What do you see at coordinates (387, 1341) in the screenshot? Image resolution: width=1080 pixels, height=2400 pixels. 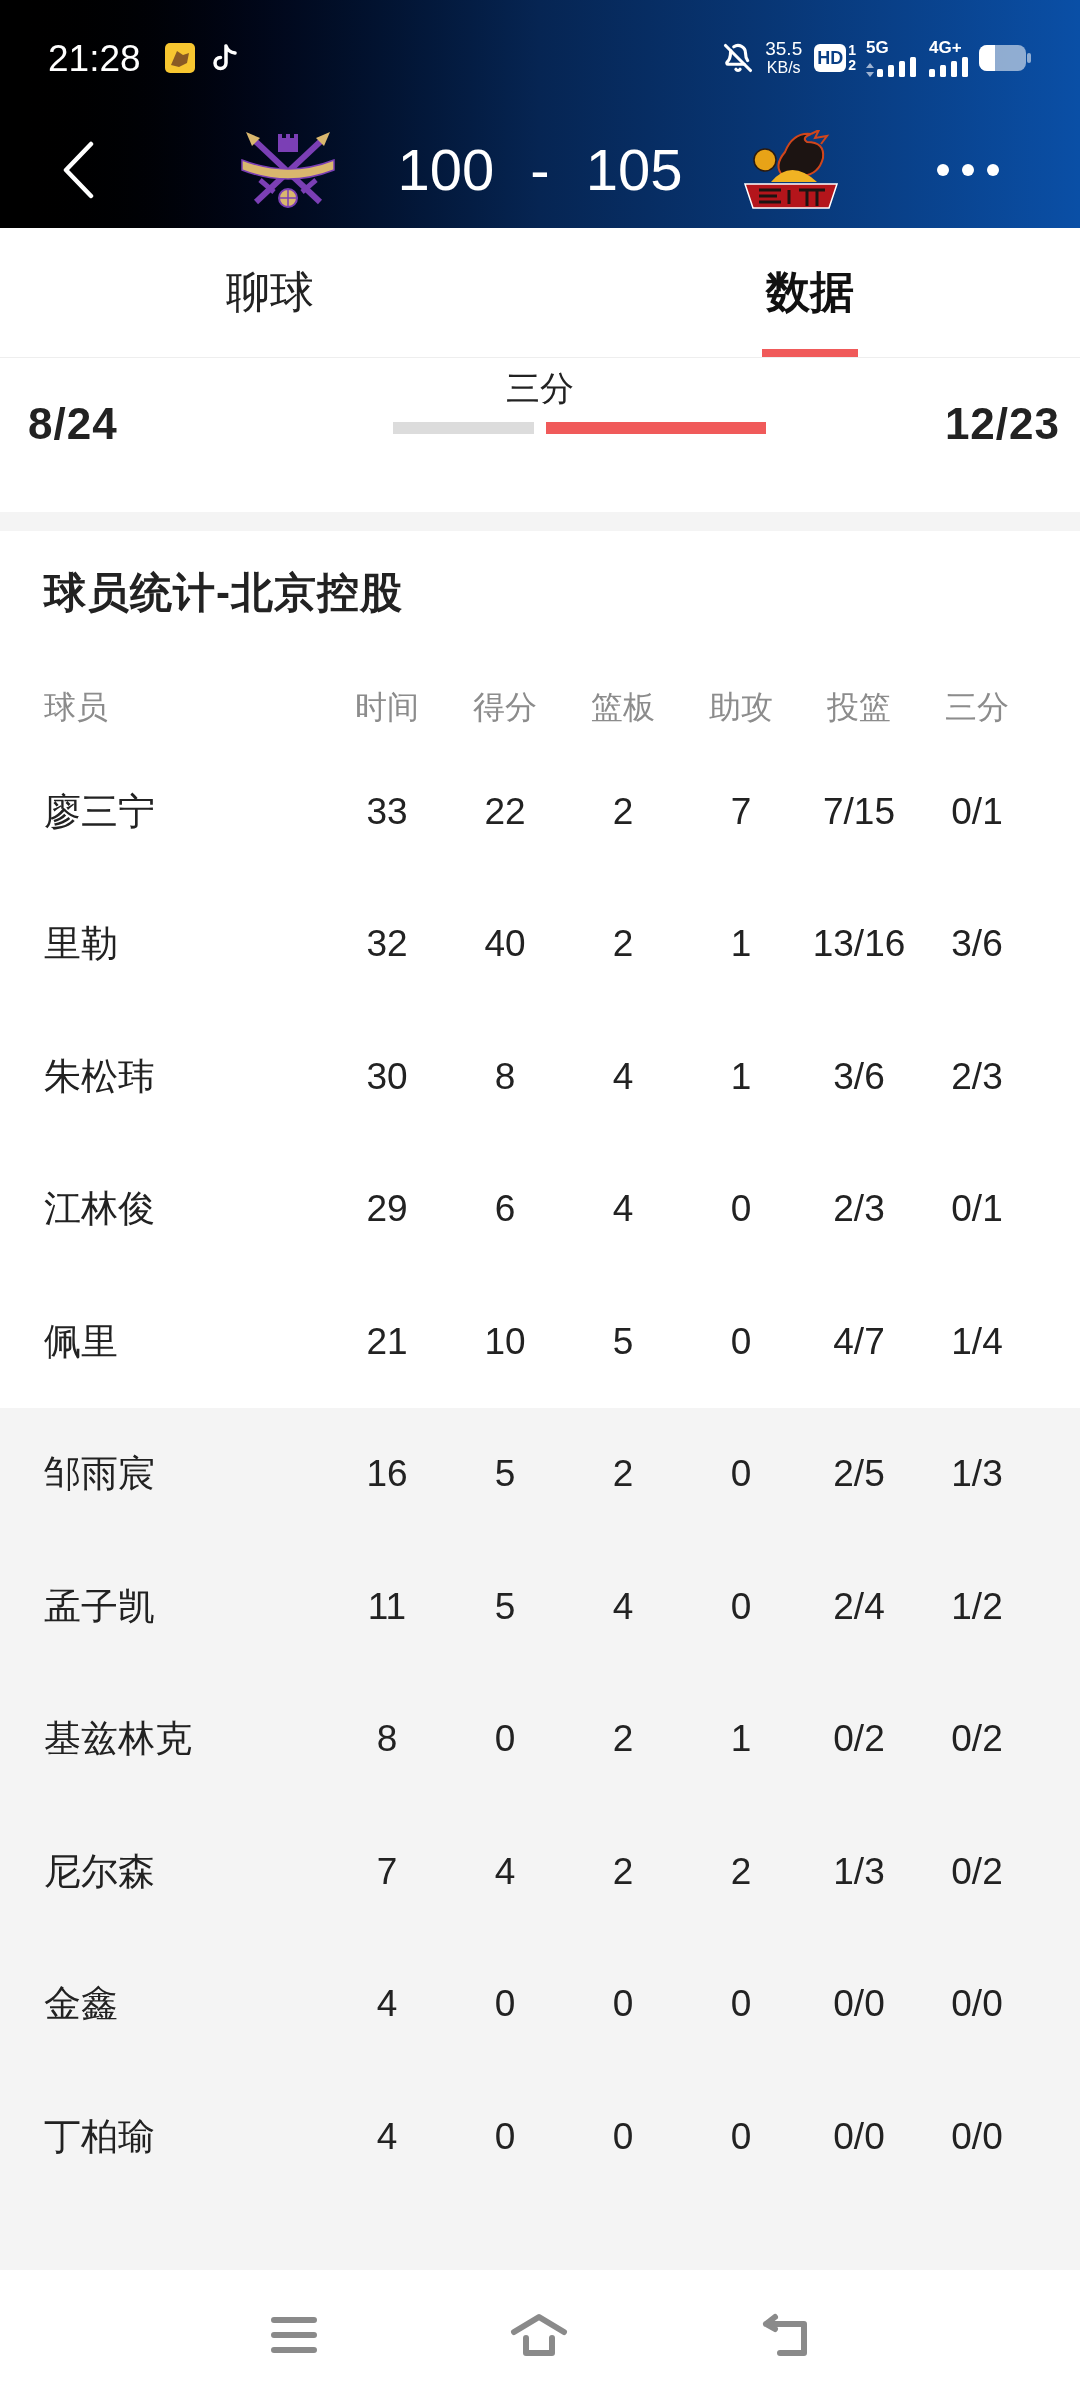 I see `table-cell-text: 21` at bounding box center [387, 1341].